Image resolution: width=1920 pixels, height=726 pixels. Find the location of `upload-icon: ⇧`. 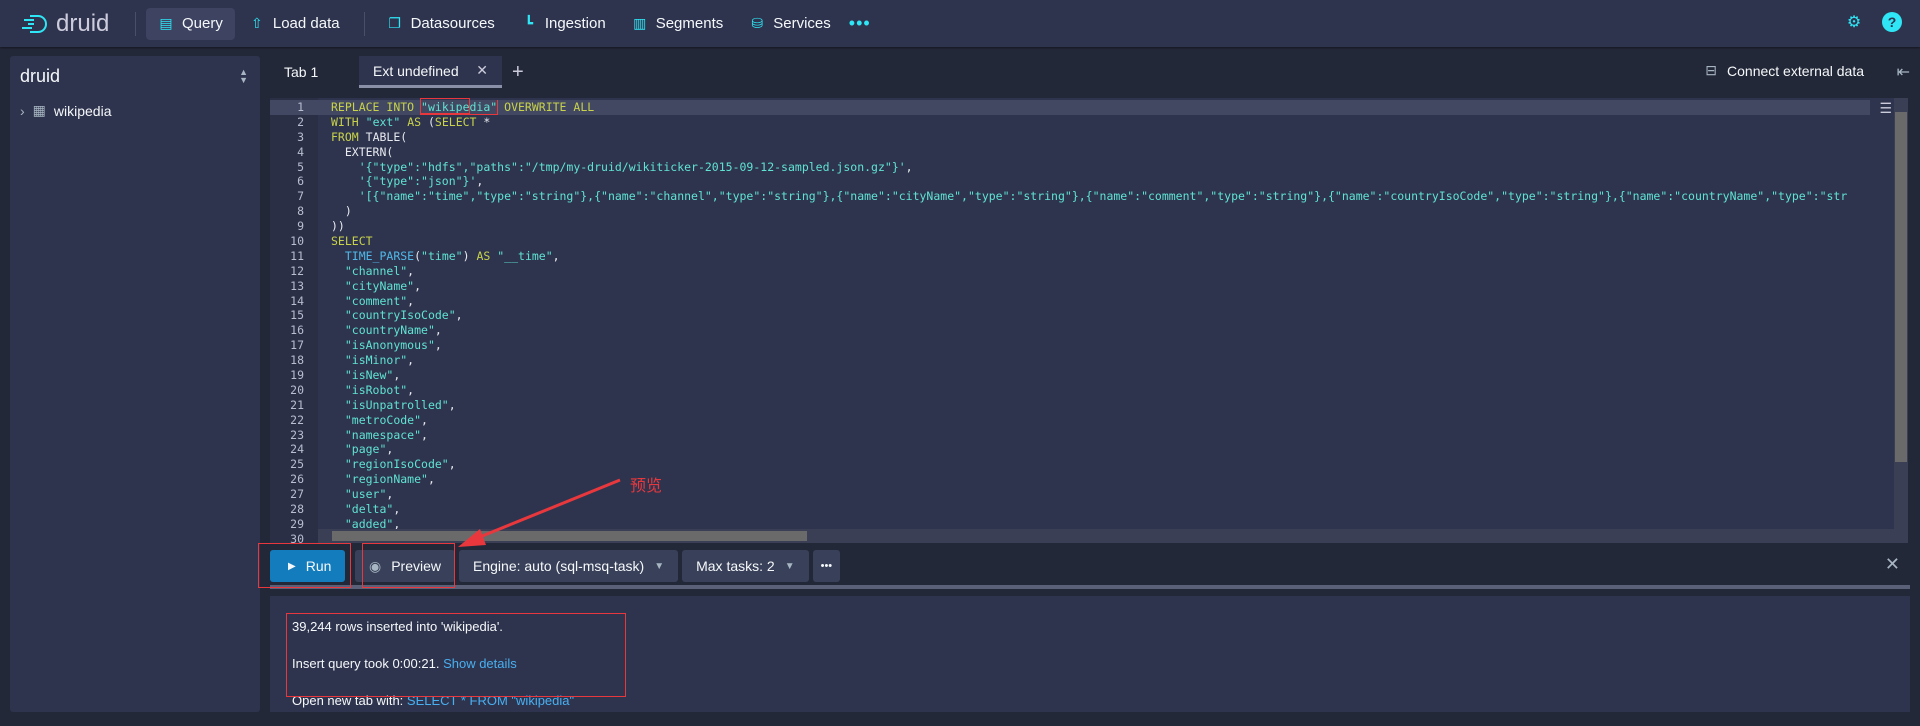

upload-icon: ⇧ is located at coordinates (256, 23).